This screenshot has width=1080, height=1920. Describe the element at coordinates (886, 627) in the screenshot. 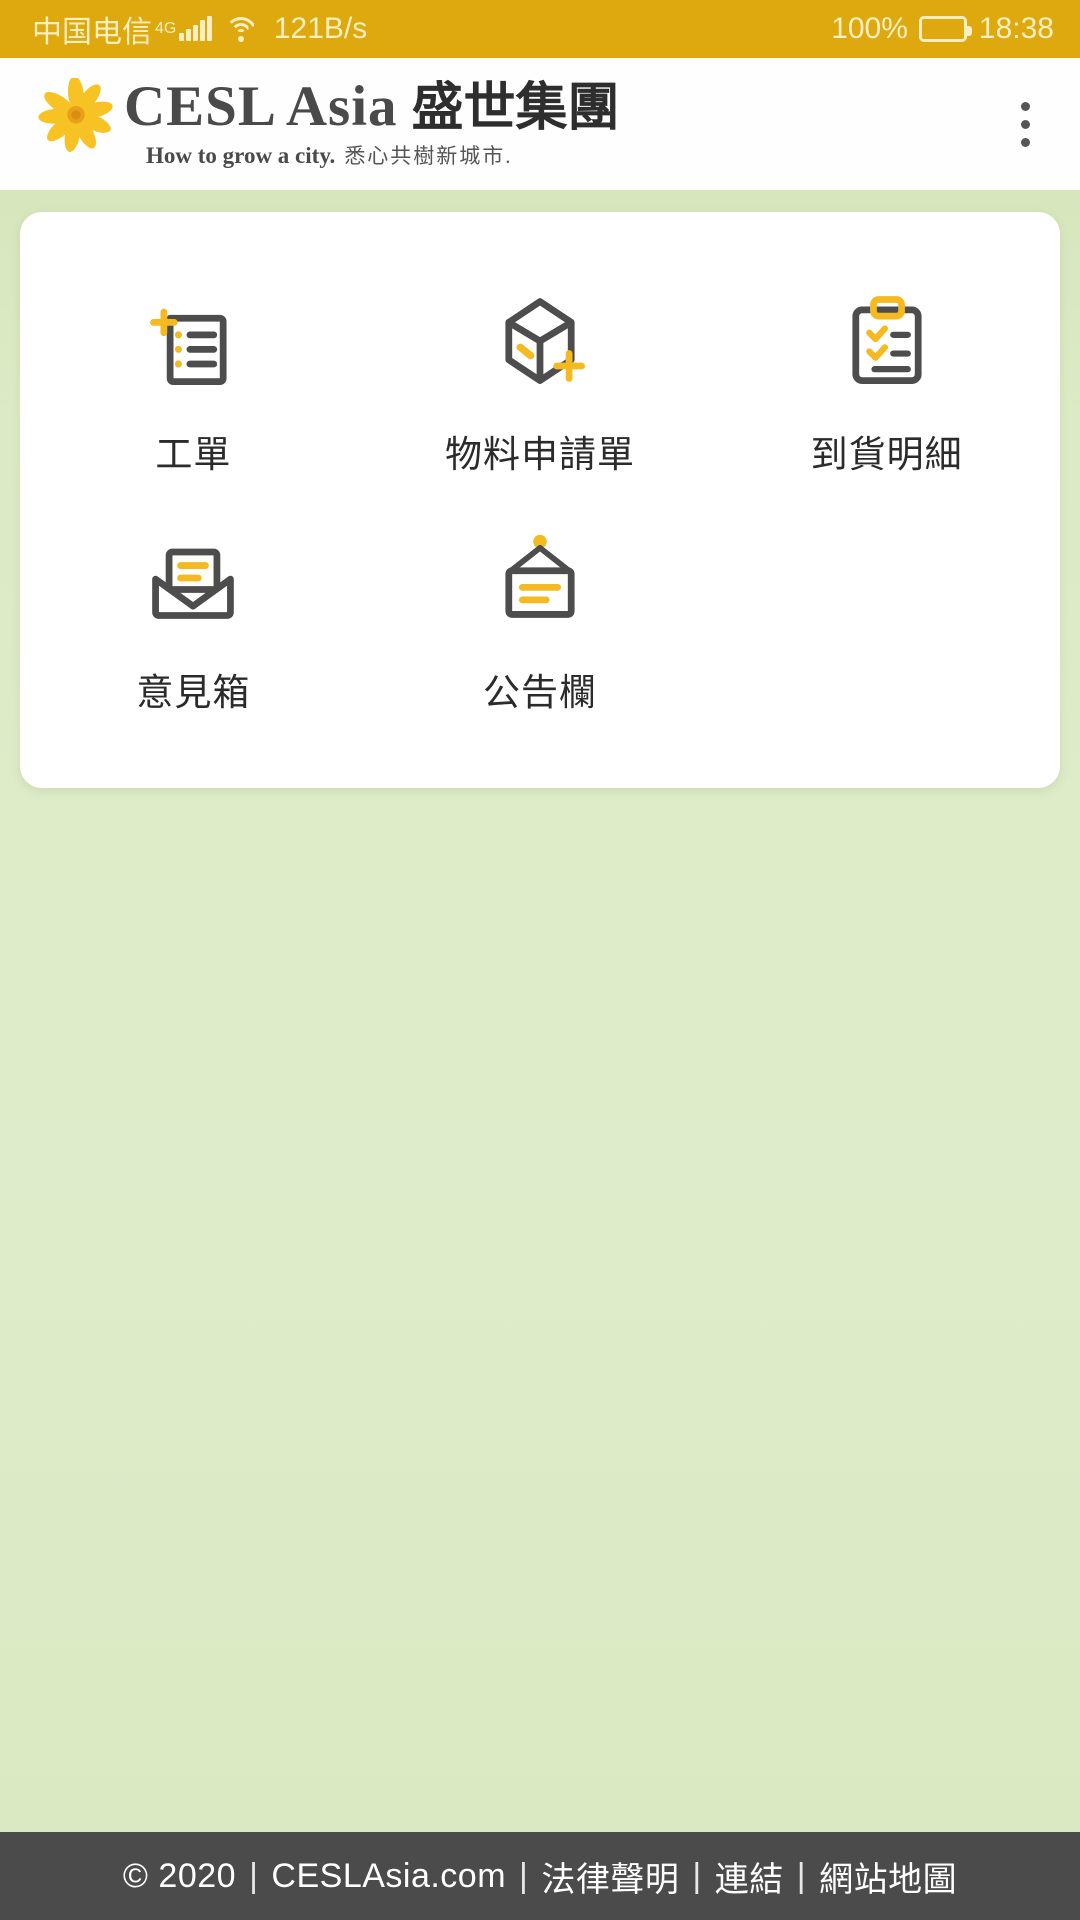

I see `grid-empty-cell` at that location.